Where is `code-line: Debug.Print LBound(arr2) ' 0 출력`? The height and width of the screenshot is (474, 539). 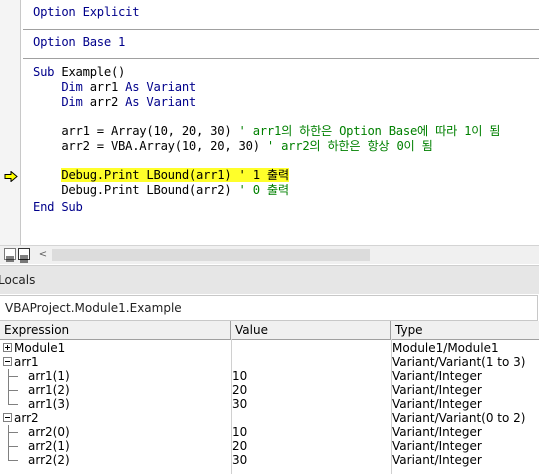 code-line: Debug.Print LBound(arr2) ' 0 출력 is located at coordinates (161, 190).